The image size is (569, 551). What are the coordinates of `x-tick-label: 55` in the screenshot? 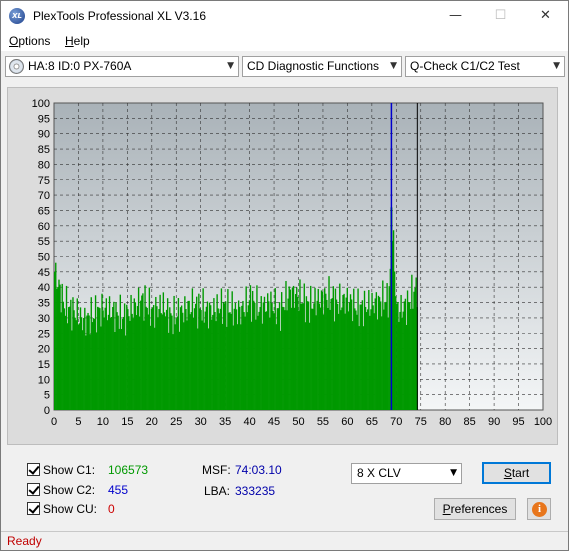 It's located at (323, 422).